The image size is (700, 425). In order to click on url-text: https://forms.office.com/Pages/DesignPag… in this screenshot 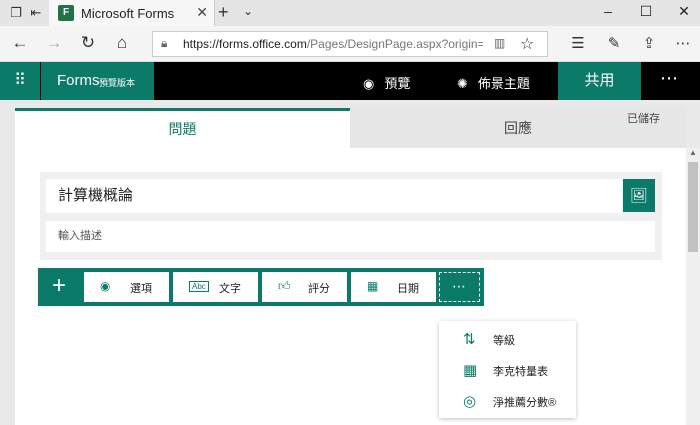, I will do `click(333, 44)`.